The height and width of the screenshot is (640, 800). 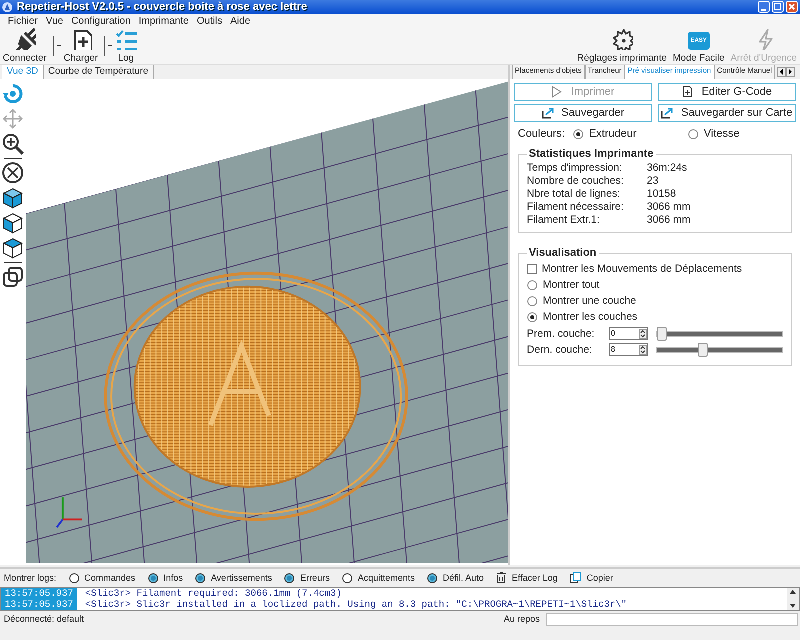 I want to click on printer-status: Au repos, so click(x=522, y=619).